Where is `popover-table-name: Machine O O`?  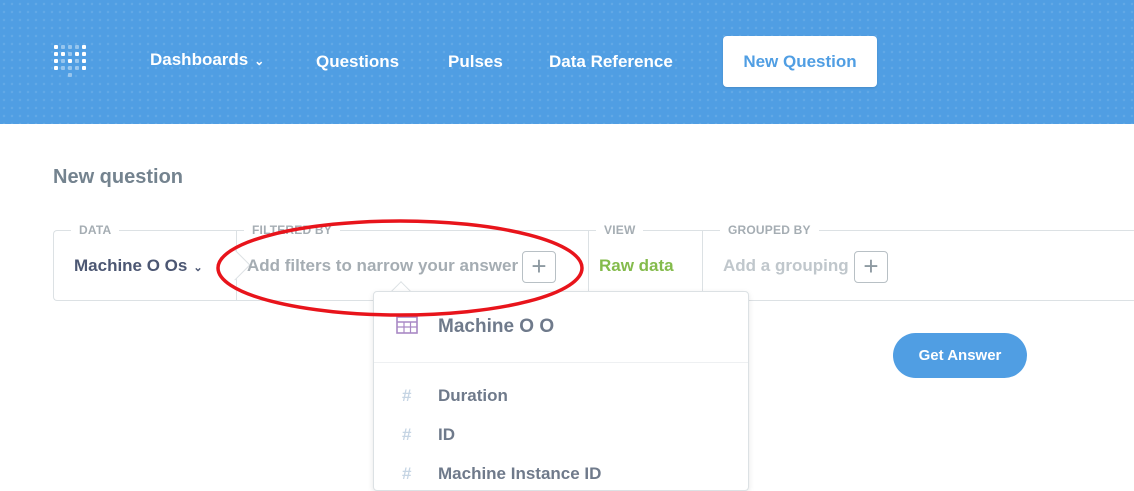
popover-table-name: Machine O O is located at coordinates (496, 326).